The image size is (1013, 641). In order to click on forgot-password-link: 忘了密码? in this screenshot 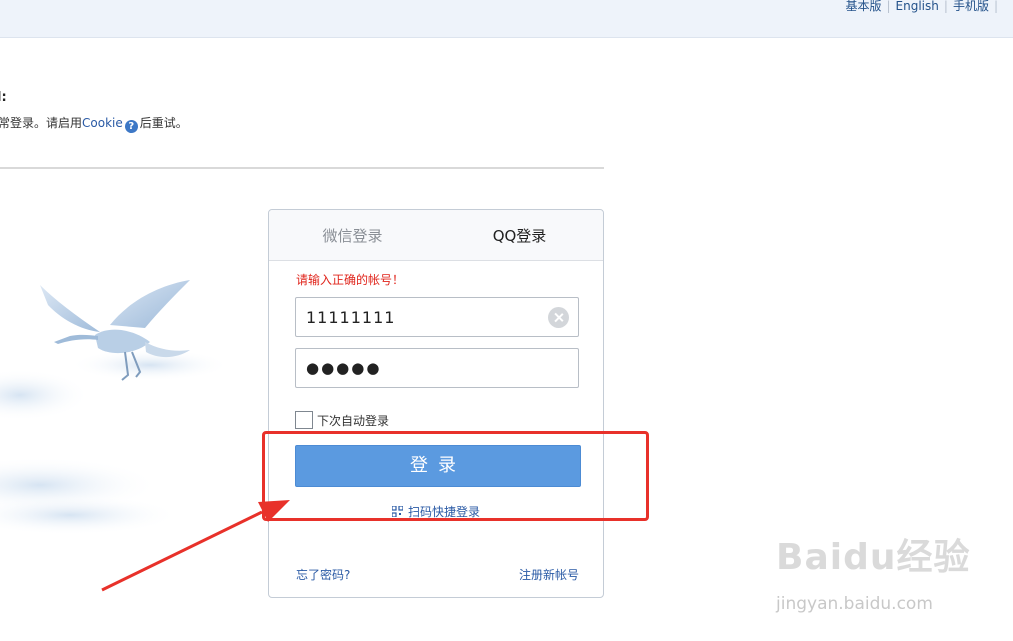, I will do `click(323, 574)`.